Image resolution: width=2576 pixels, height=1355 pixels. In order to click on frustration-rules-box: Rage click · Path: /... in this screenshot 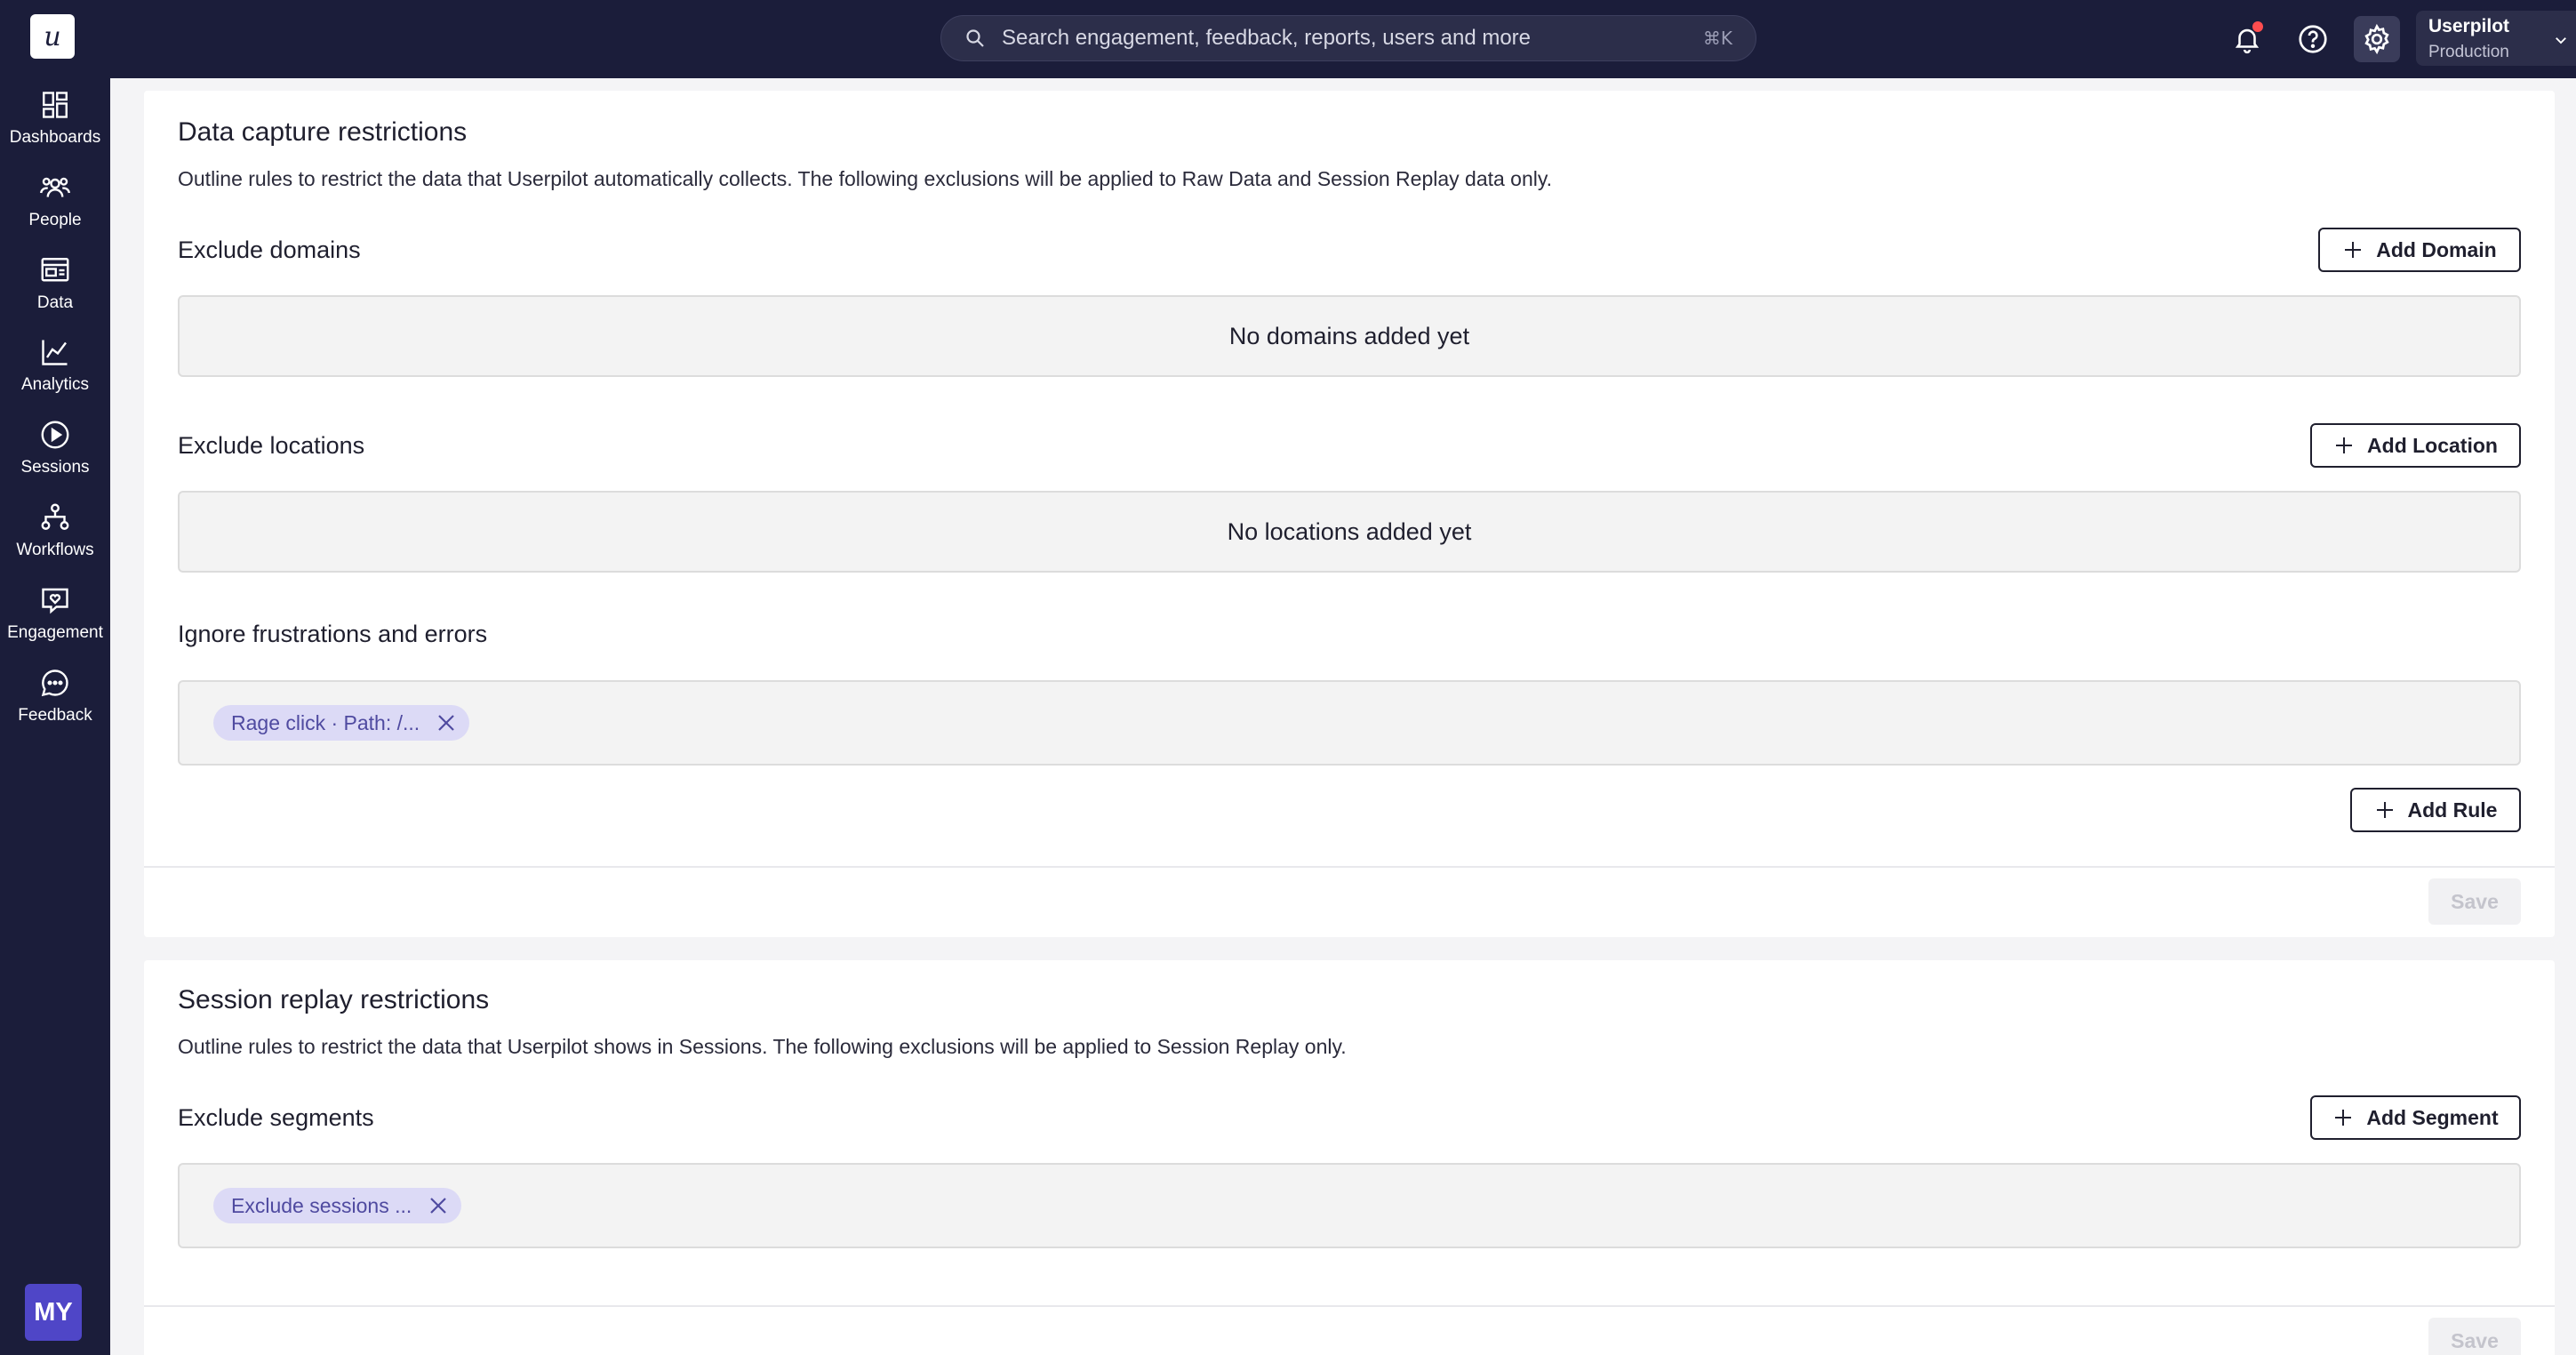, I will do `click(1349, 723)`.